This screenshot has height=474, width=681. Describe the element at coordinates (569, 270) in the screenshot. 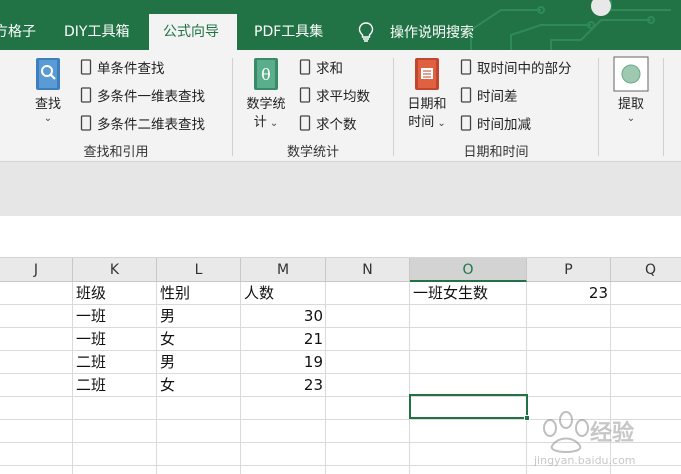

I see `column-header-p: P` at that location.